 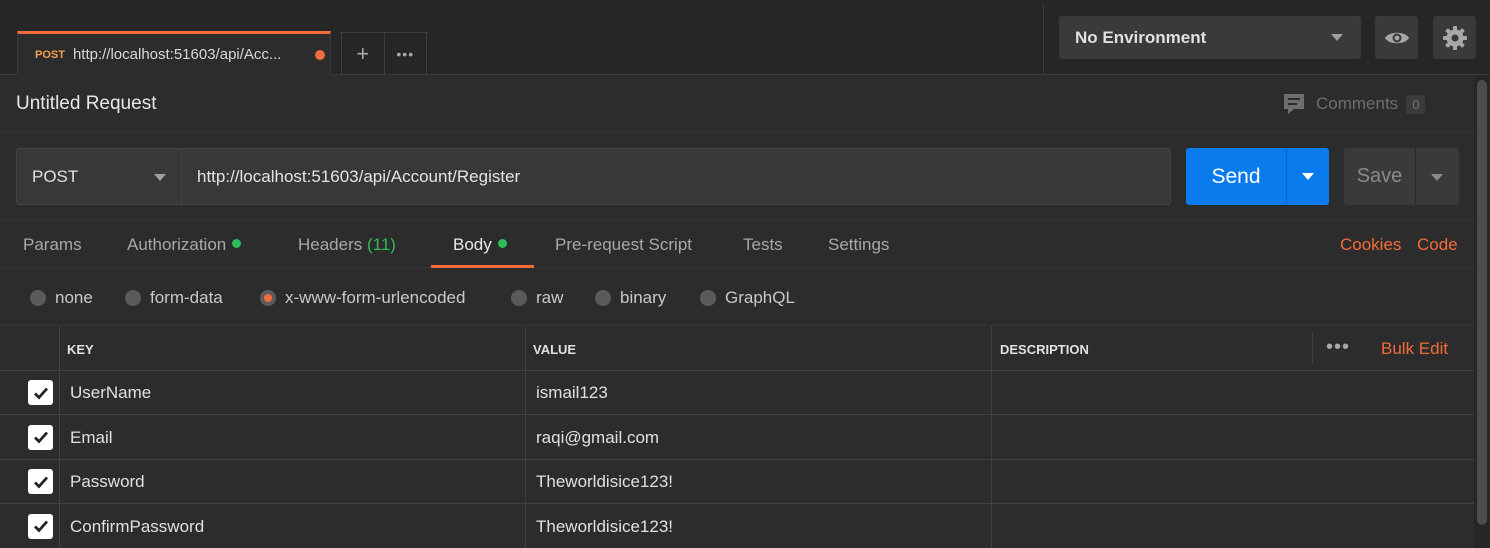 I want to click on tab-settings-label: Settings, so click(x=859, y=244).